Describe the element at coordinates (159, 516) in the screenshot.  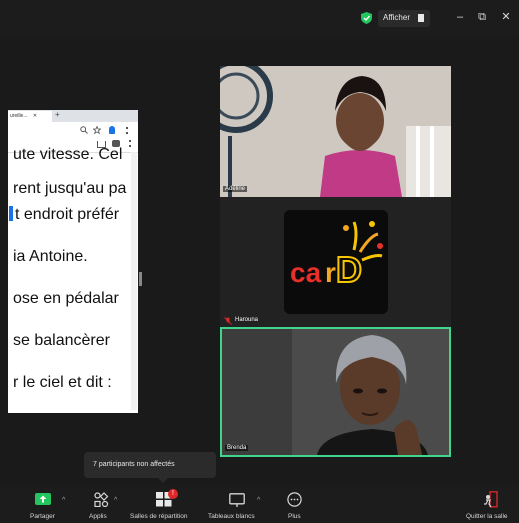
I see `breakout-rooms-label: Salles de répartition` at that location.